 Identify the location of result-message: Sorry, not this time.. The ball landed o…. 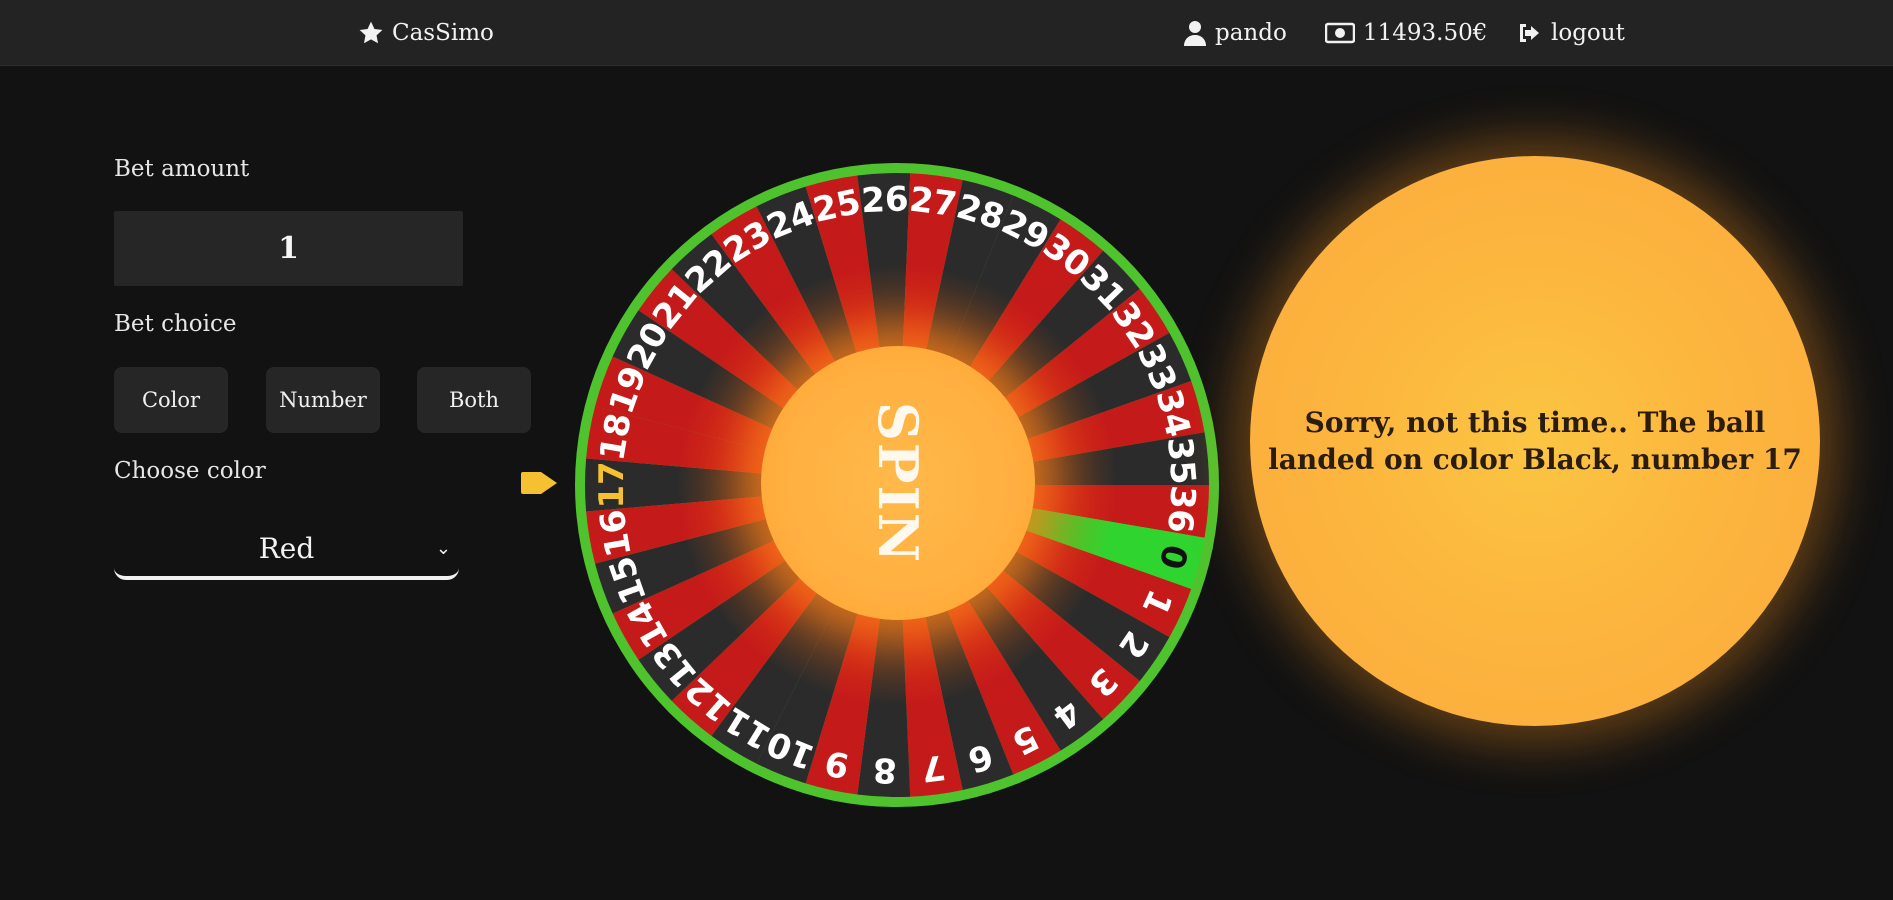
(1535, 441).